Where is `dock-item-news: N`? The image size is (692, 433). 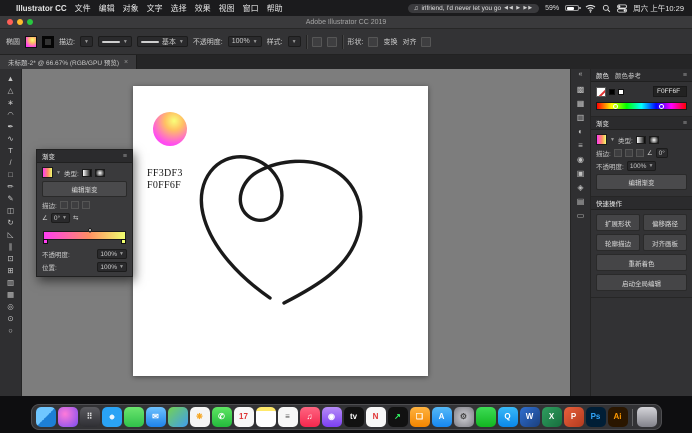
dock-item-news: N is located at coordinates (375, 417).